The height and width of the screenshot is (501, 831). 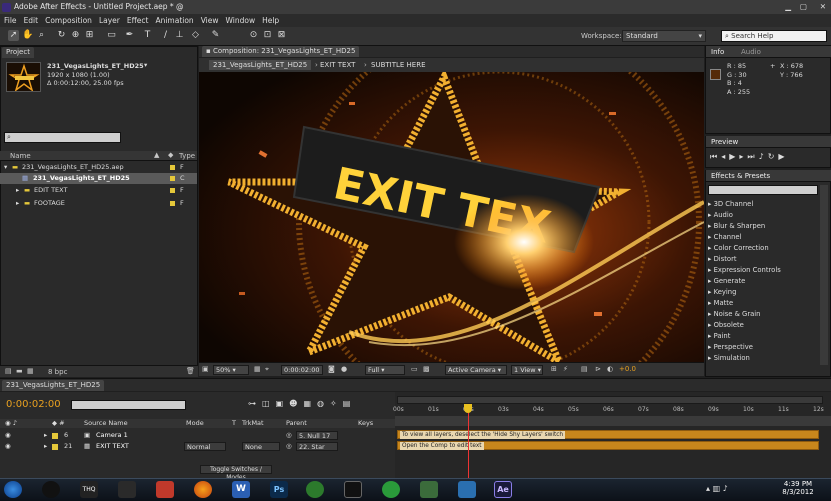 I want to click on effect-category: ▸ Generate, so click(x=763, y=281).